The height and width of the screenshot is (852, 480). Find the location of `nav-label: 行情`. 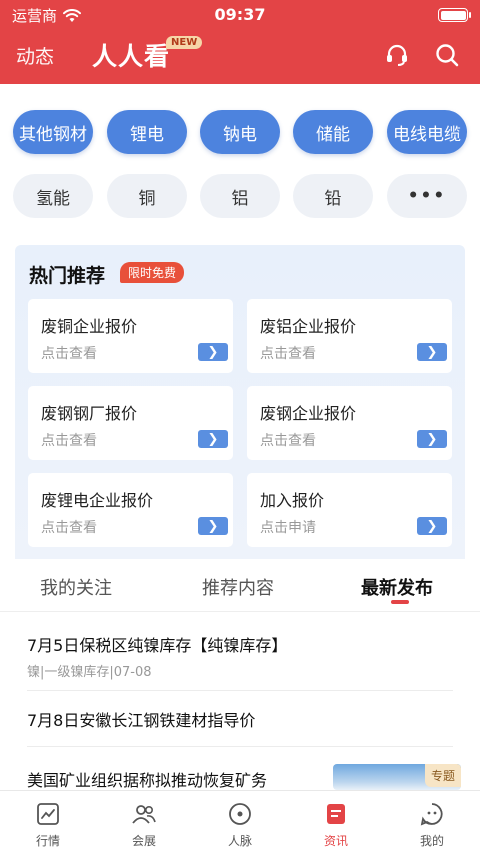

nav-label: 行情 is located at coordinates (47, 841).